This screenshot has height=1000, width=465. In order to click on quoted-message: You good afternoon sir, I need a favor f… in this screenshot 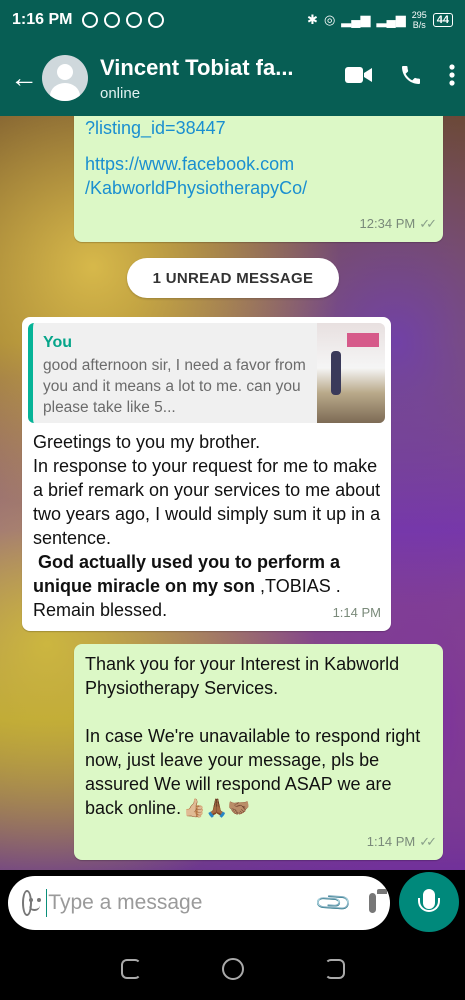, I will do `click(206, 373)`.